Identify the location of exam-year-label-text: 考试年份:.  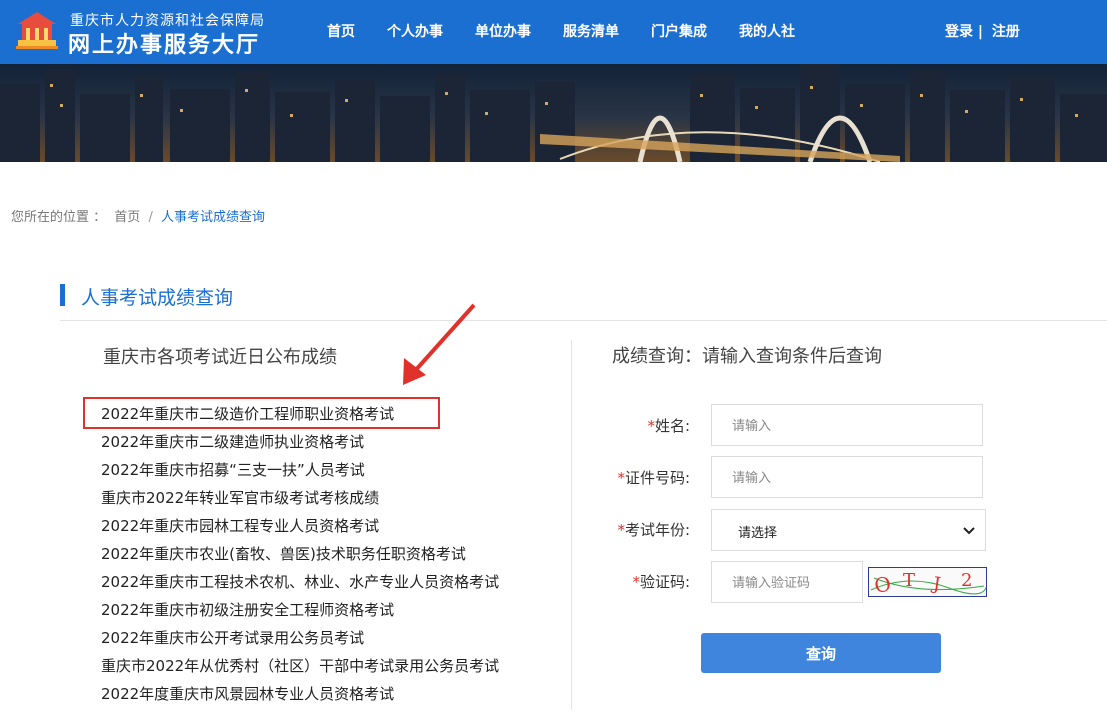
(657, 530).